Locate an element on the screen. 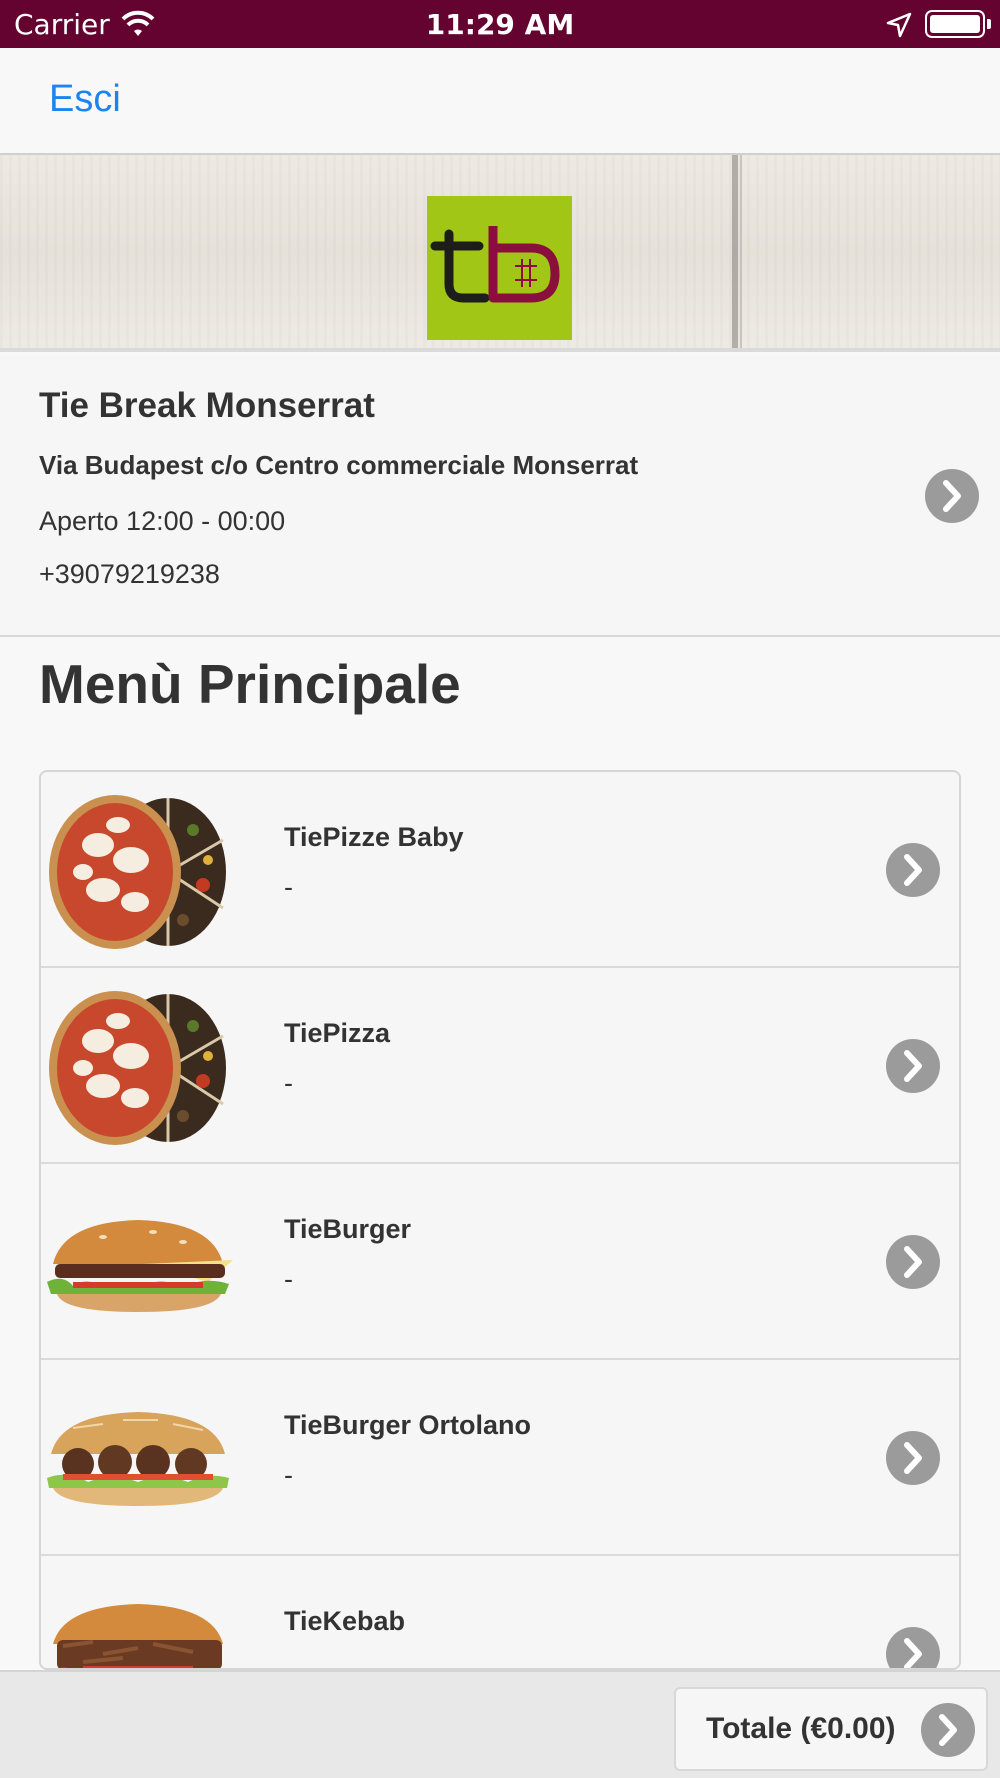 The height and width of the screenshot is (1778, 1000). battery-icon is located at coordinates (955, 24).